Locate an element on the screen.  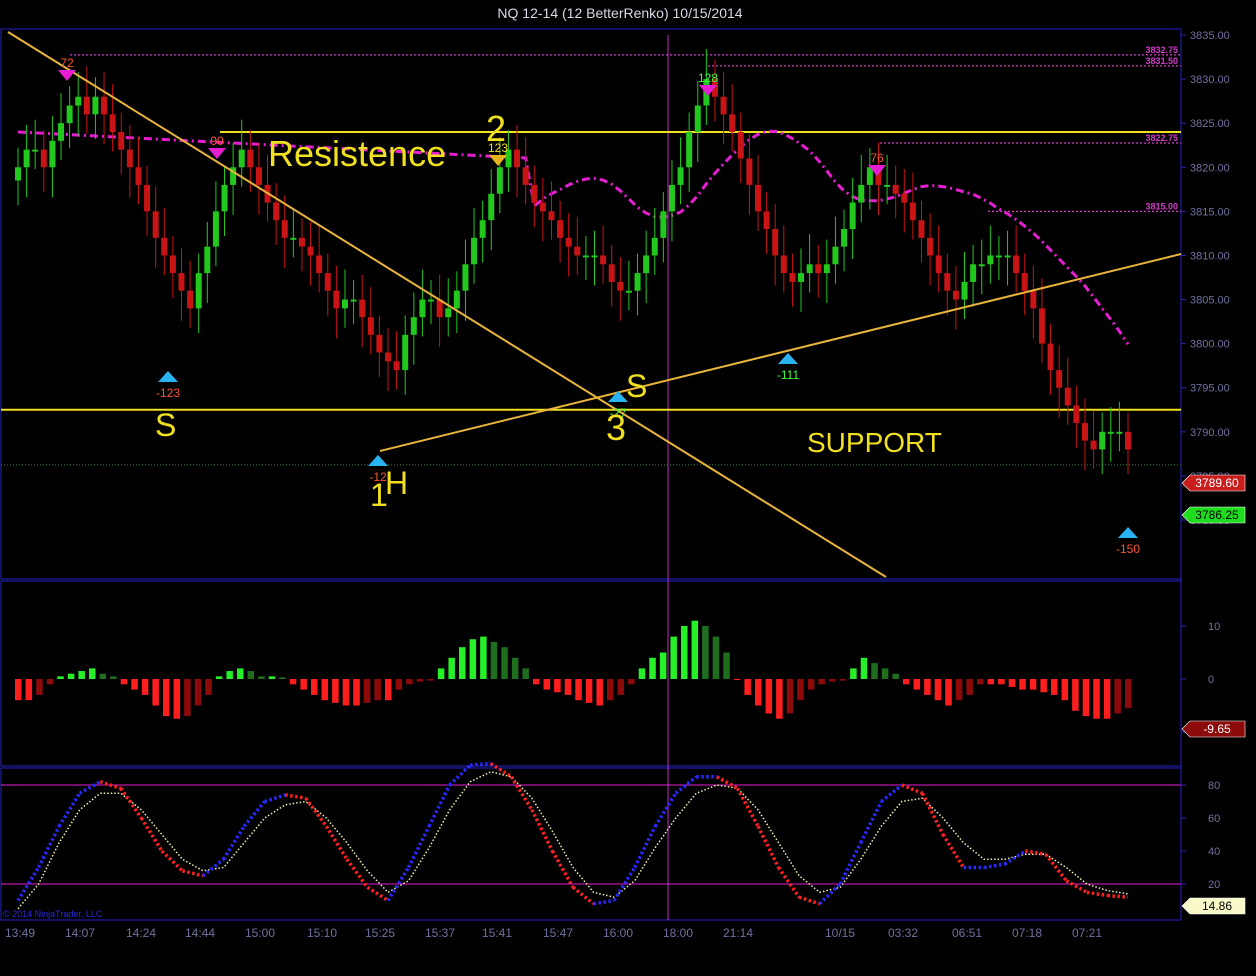
time-label: 15:37 is located at coordinates (440, 933).